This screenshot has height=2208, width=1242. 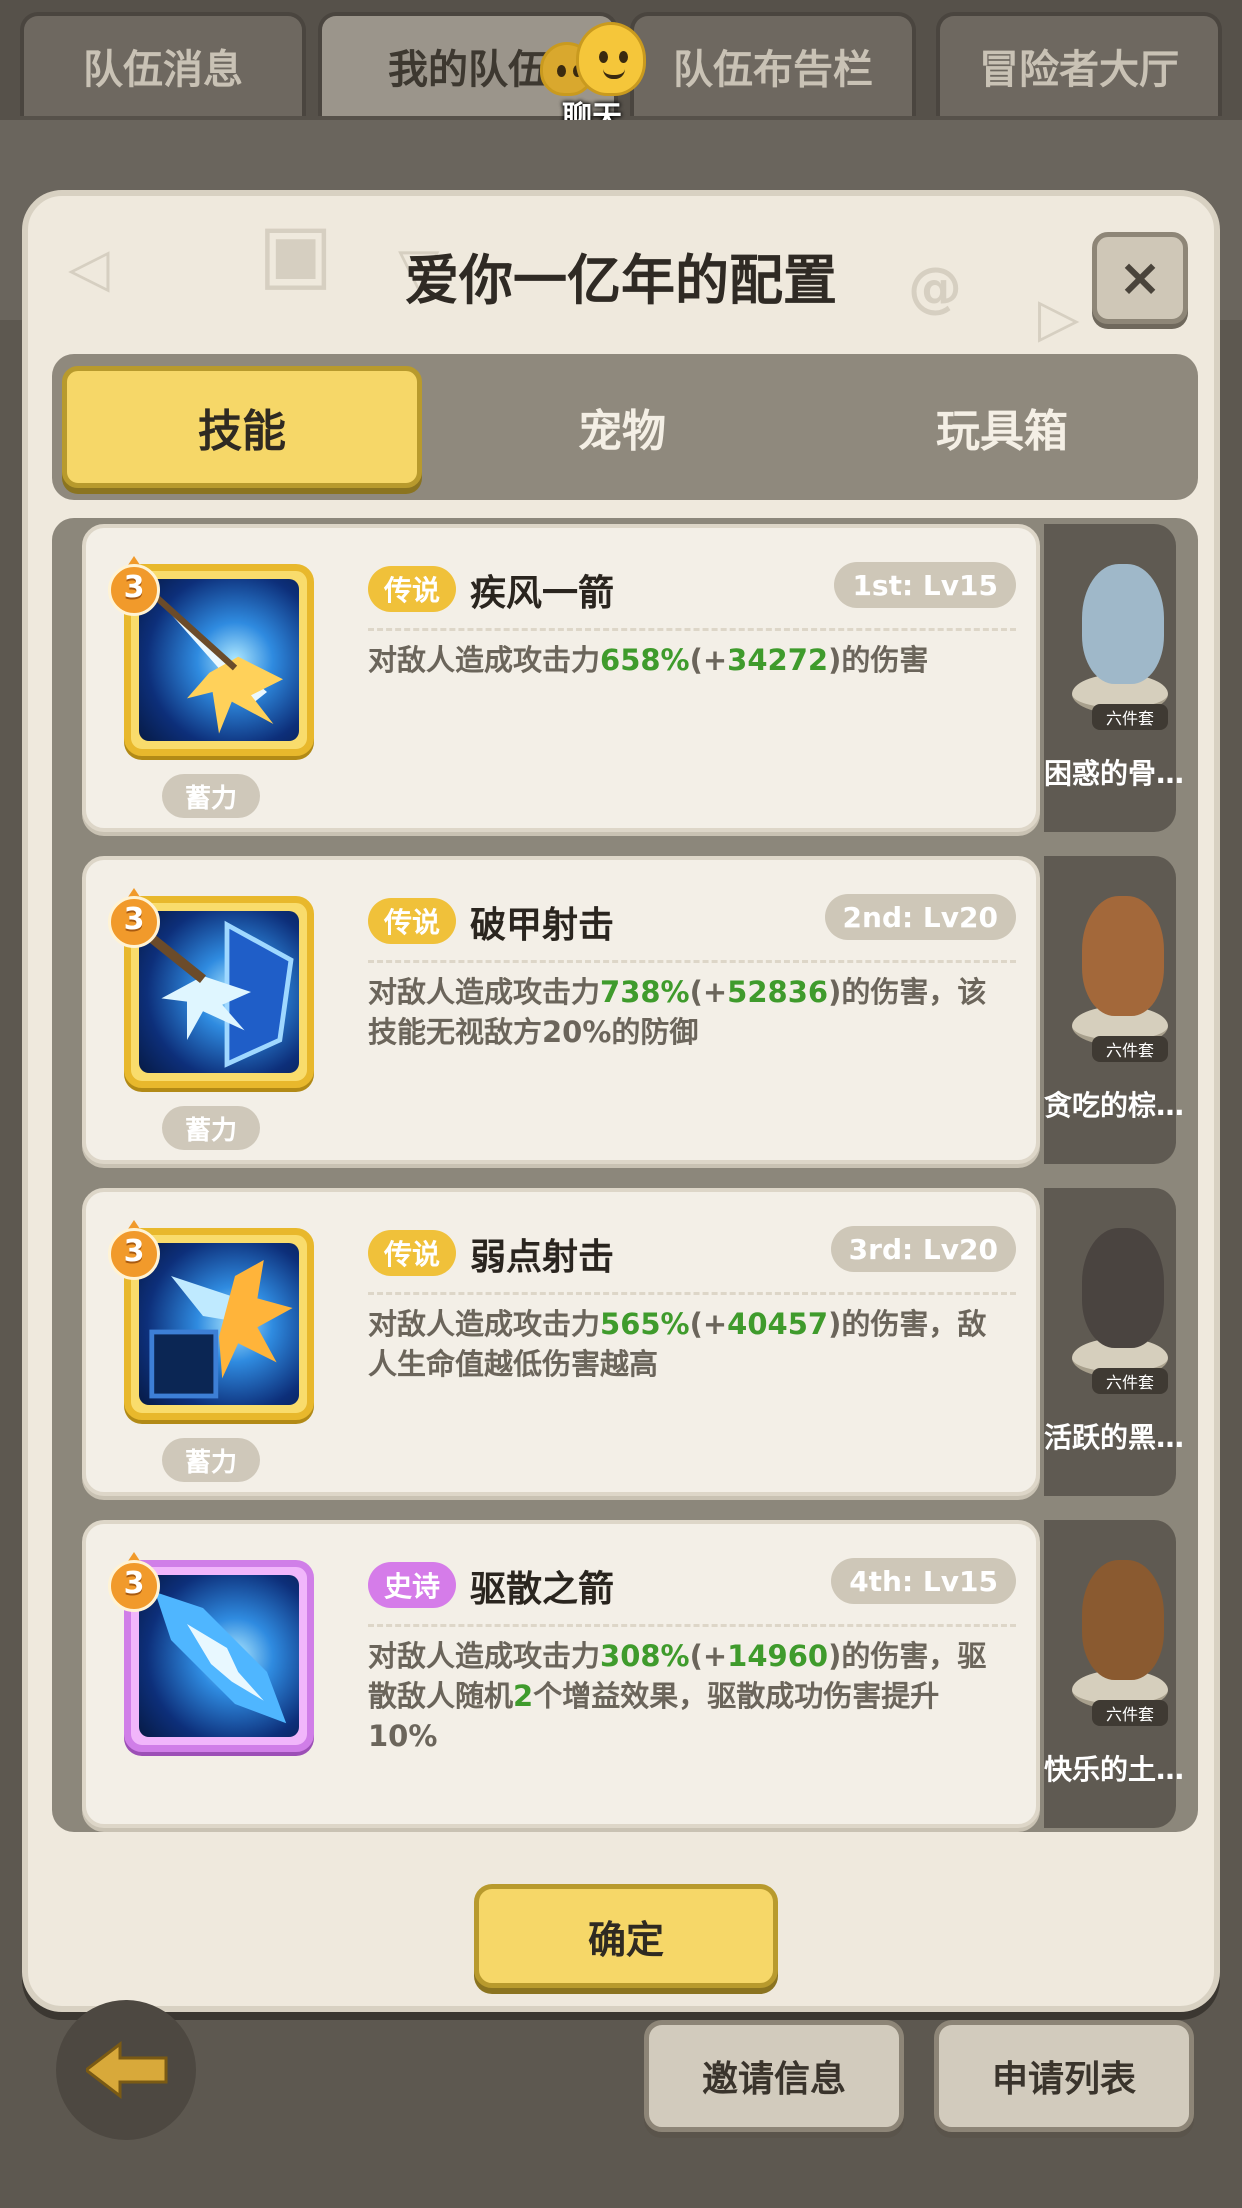 I want to click on tab-label: 宠物, so click(x=622, y=431).